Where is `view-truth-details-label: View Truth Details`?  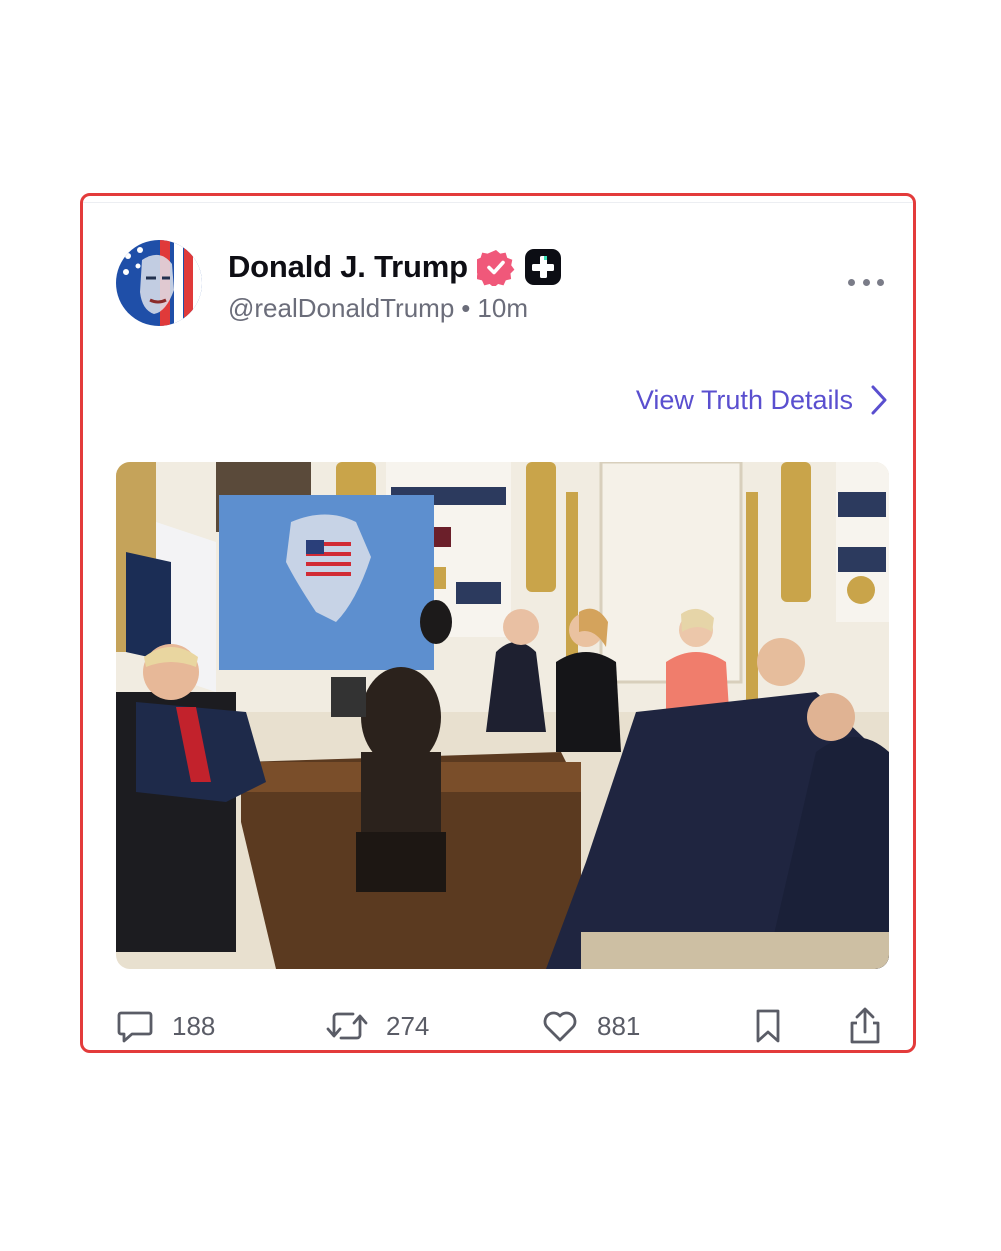 view-truth-details-label: View Truth Details is located at coordinates (744, 399).